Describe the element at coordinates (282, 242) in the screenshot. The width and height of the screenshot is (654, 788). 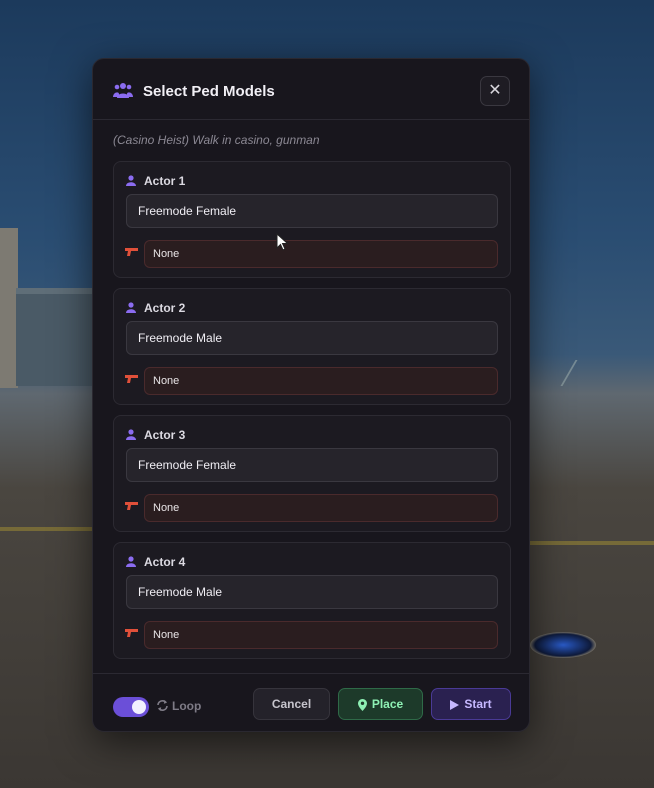
I see `mouse-cursor-icon` at that location.